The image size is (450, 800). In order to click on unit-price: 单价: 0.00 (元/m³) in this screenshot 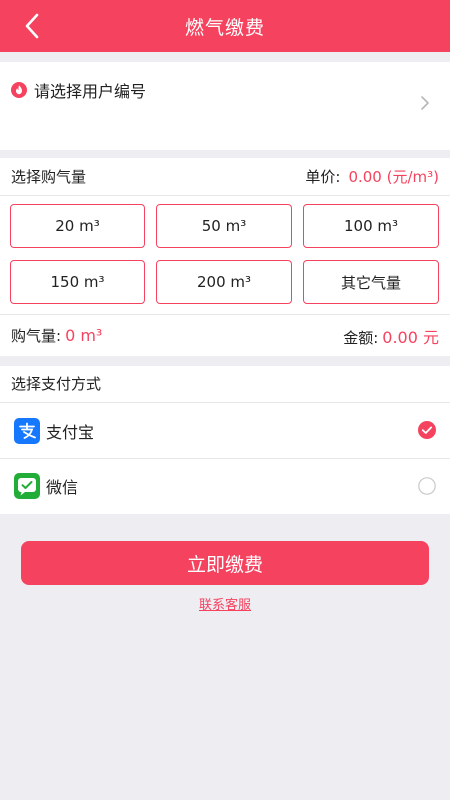, I will do `click(372, 176)`.